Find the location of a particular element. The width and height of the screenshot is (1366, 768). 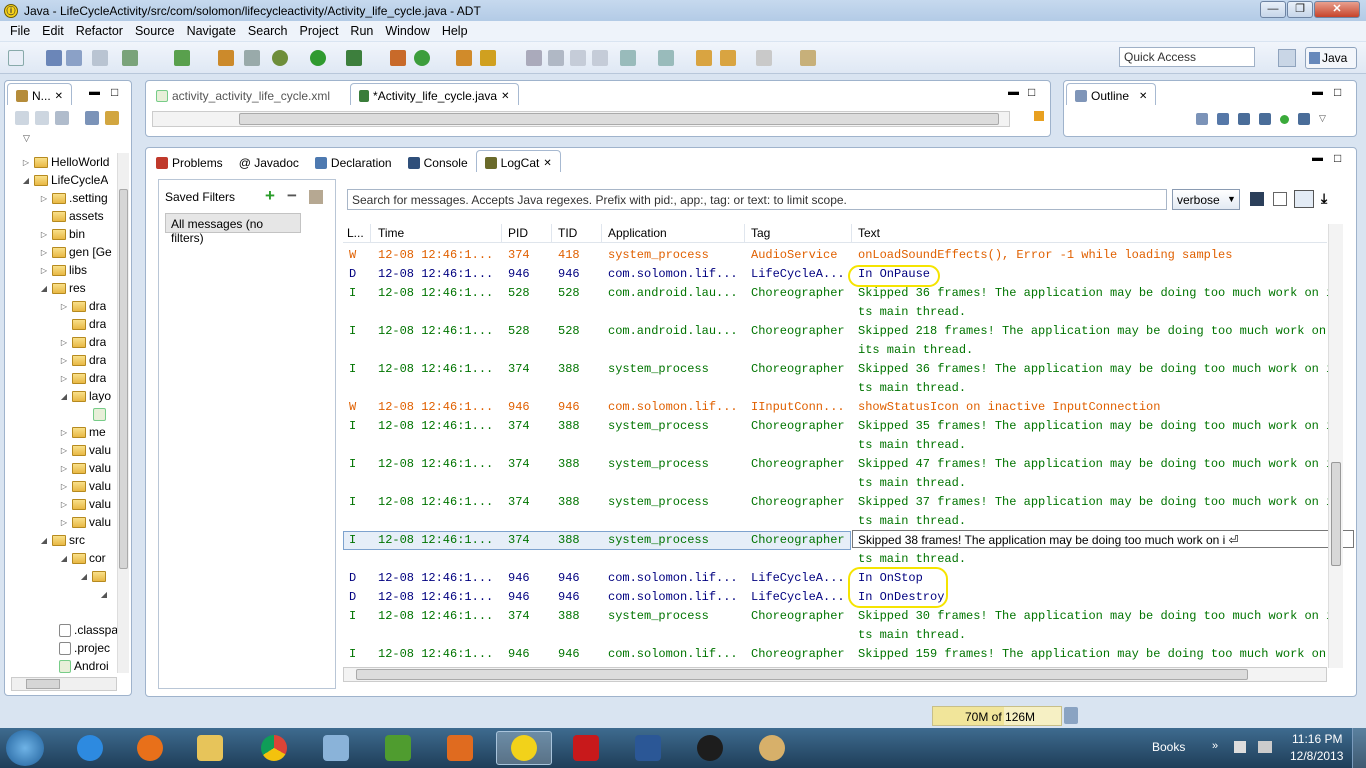

taskbar-chrome is located at coordinates (274, 748).